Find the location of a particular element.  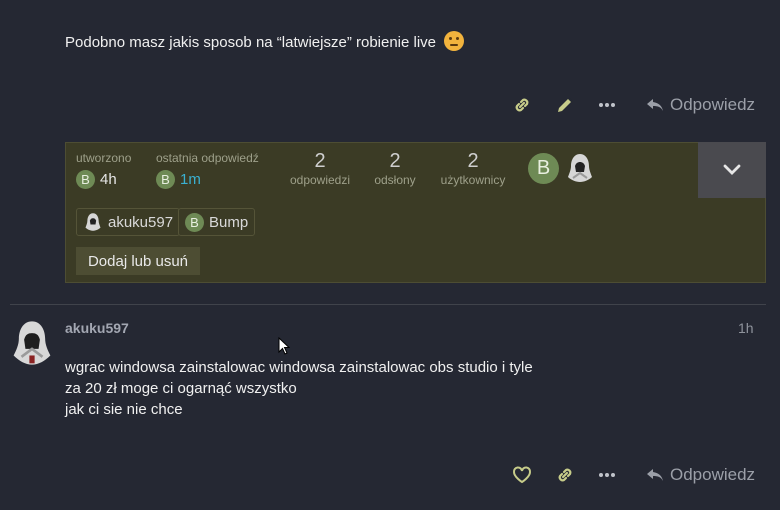

reply-button-post-2: Odpowiedz is located at coordinates (700, 475).